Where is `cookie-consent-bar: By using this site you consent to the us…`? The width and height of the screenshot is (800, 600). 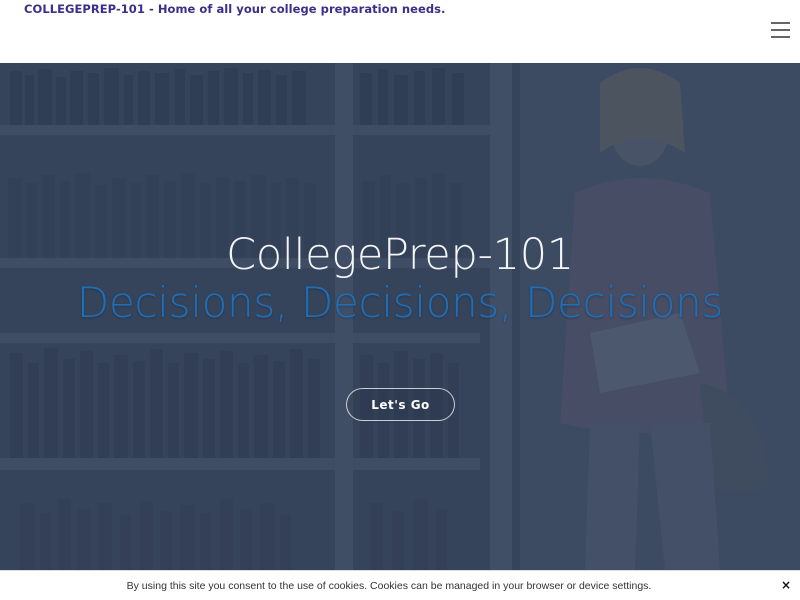
cookie-consent-bar: By using this site you consent to the us… is located at coordinates (400, 585).